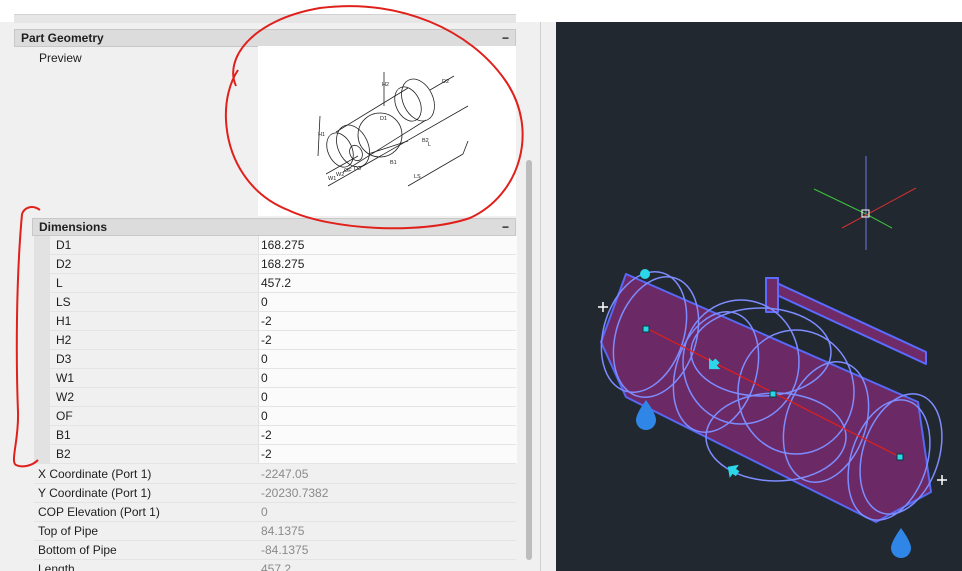 The width and height of the screenshot is (962, 571). Describe the element at coordinates (445, 82) in the screenshot. I see `drawing-label-d2: D2` at that location.